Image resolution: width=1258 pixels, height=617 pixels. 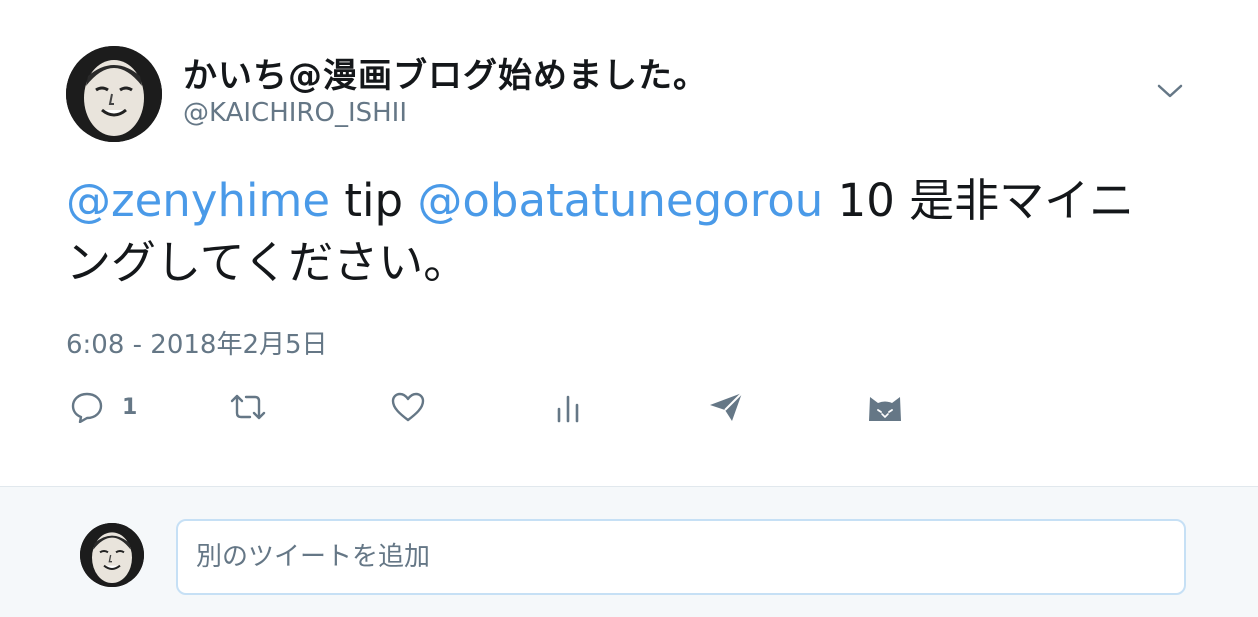 I want to click on tweet-actions: 1, so click(x=629, y=407).